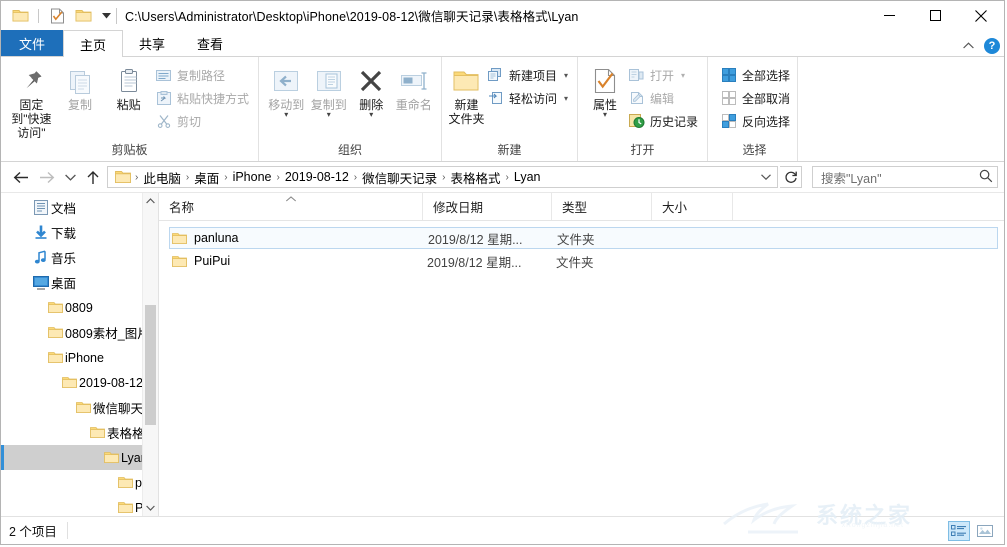 The image size is (1007, 547). Describe the element at coordinates (528, 98) in the screenshot. I see `easy-access-button: 轻松访问 ▾` at that location.